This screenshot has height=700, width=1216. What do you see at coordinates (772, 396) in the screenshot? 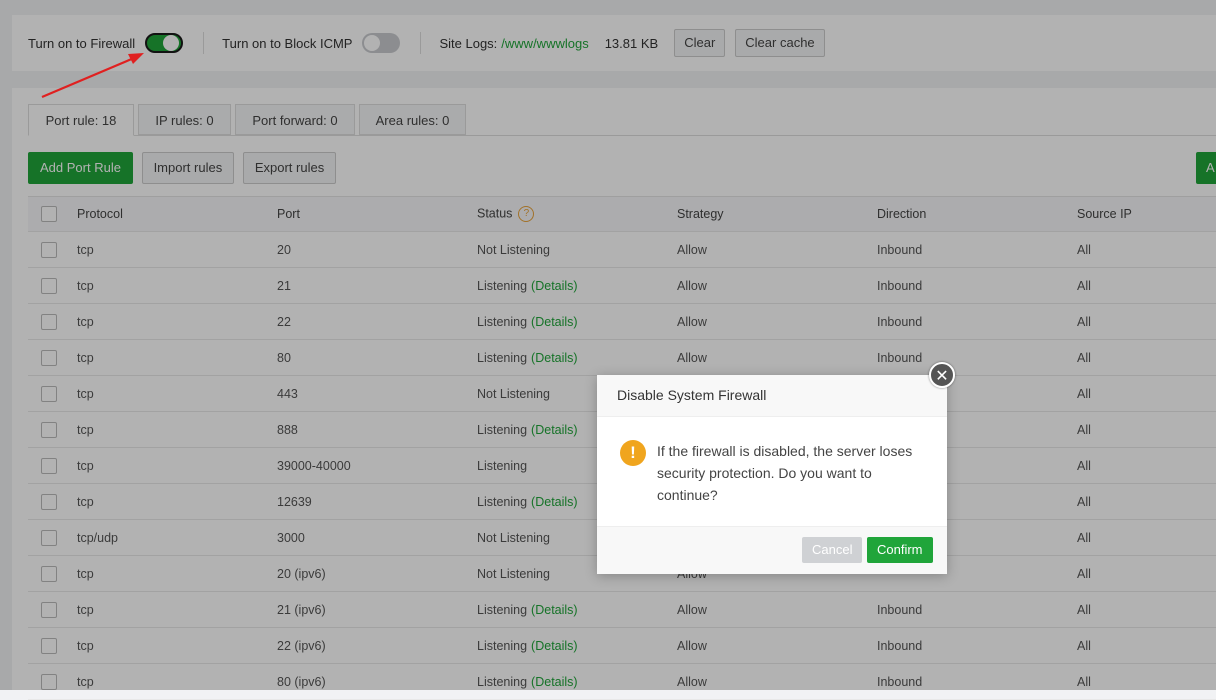
I see `dialog-title: Disable System Firewall` at bounding box center [772, 396].